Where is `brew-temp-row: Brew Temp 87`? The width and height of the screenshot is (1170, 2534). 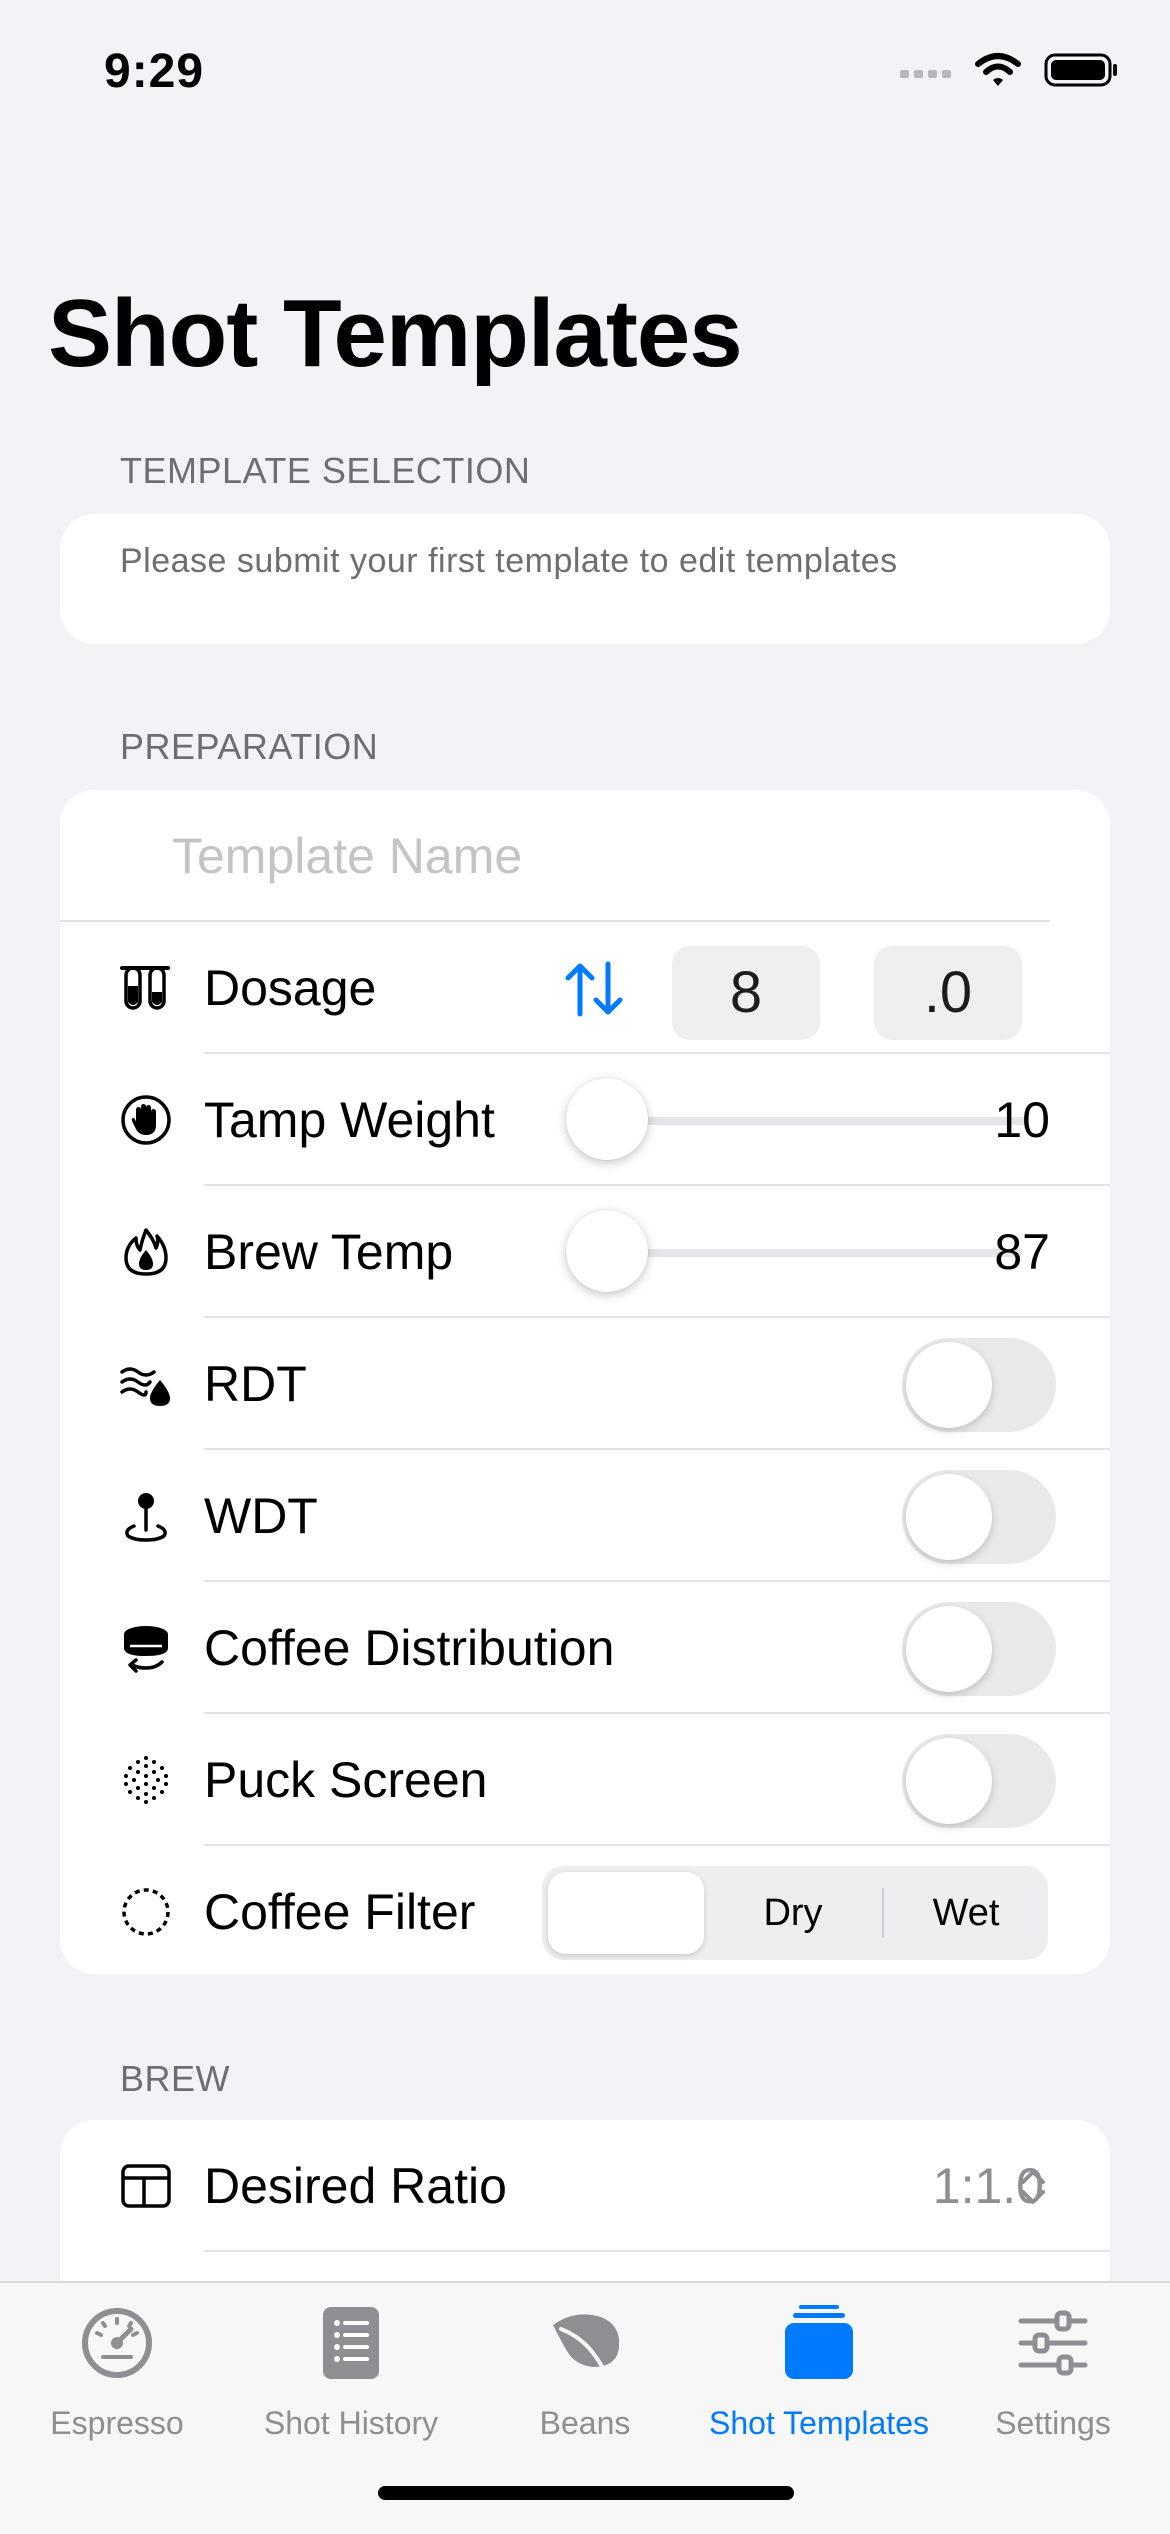
brew-temp-row: Brew Temp 87 is located at coordinates (585, 1252).